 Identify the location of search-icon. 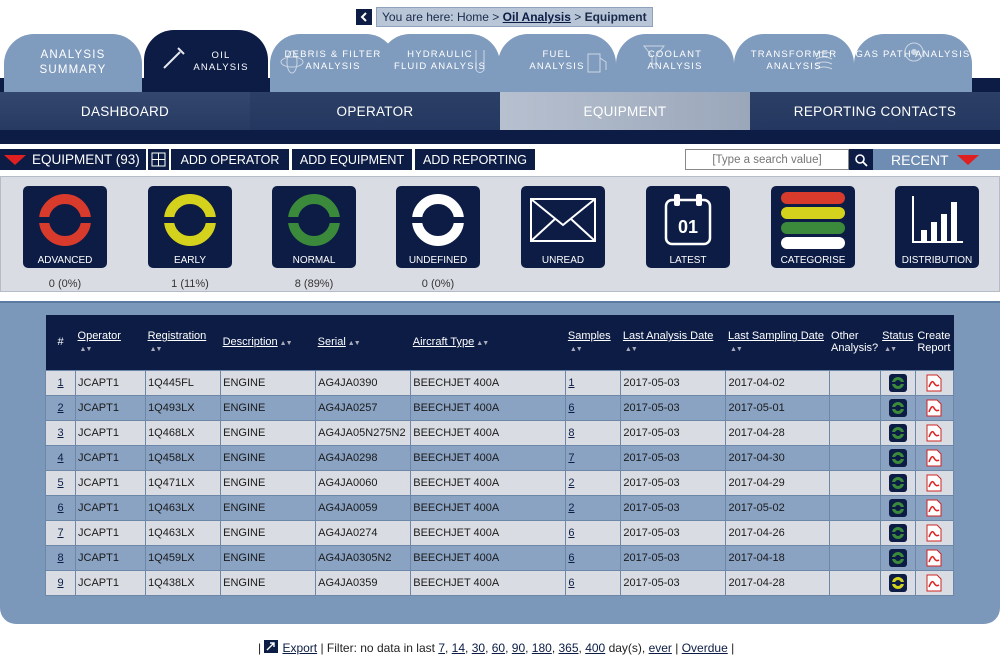
(861, 159).